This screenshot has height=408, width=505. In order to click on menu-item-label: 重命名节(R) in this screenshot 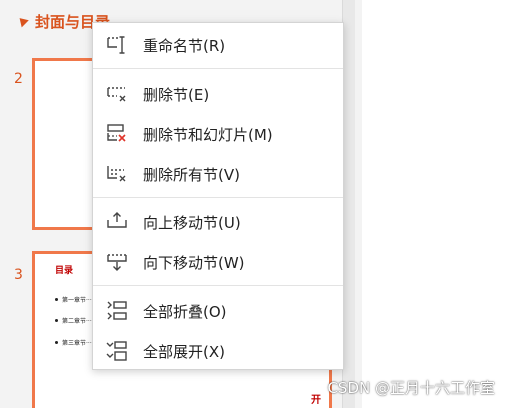, I will do `click(184, 45)`.